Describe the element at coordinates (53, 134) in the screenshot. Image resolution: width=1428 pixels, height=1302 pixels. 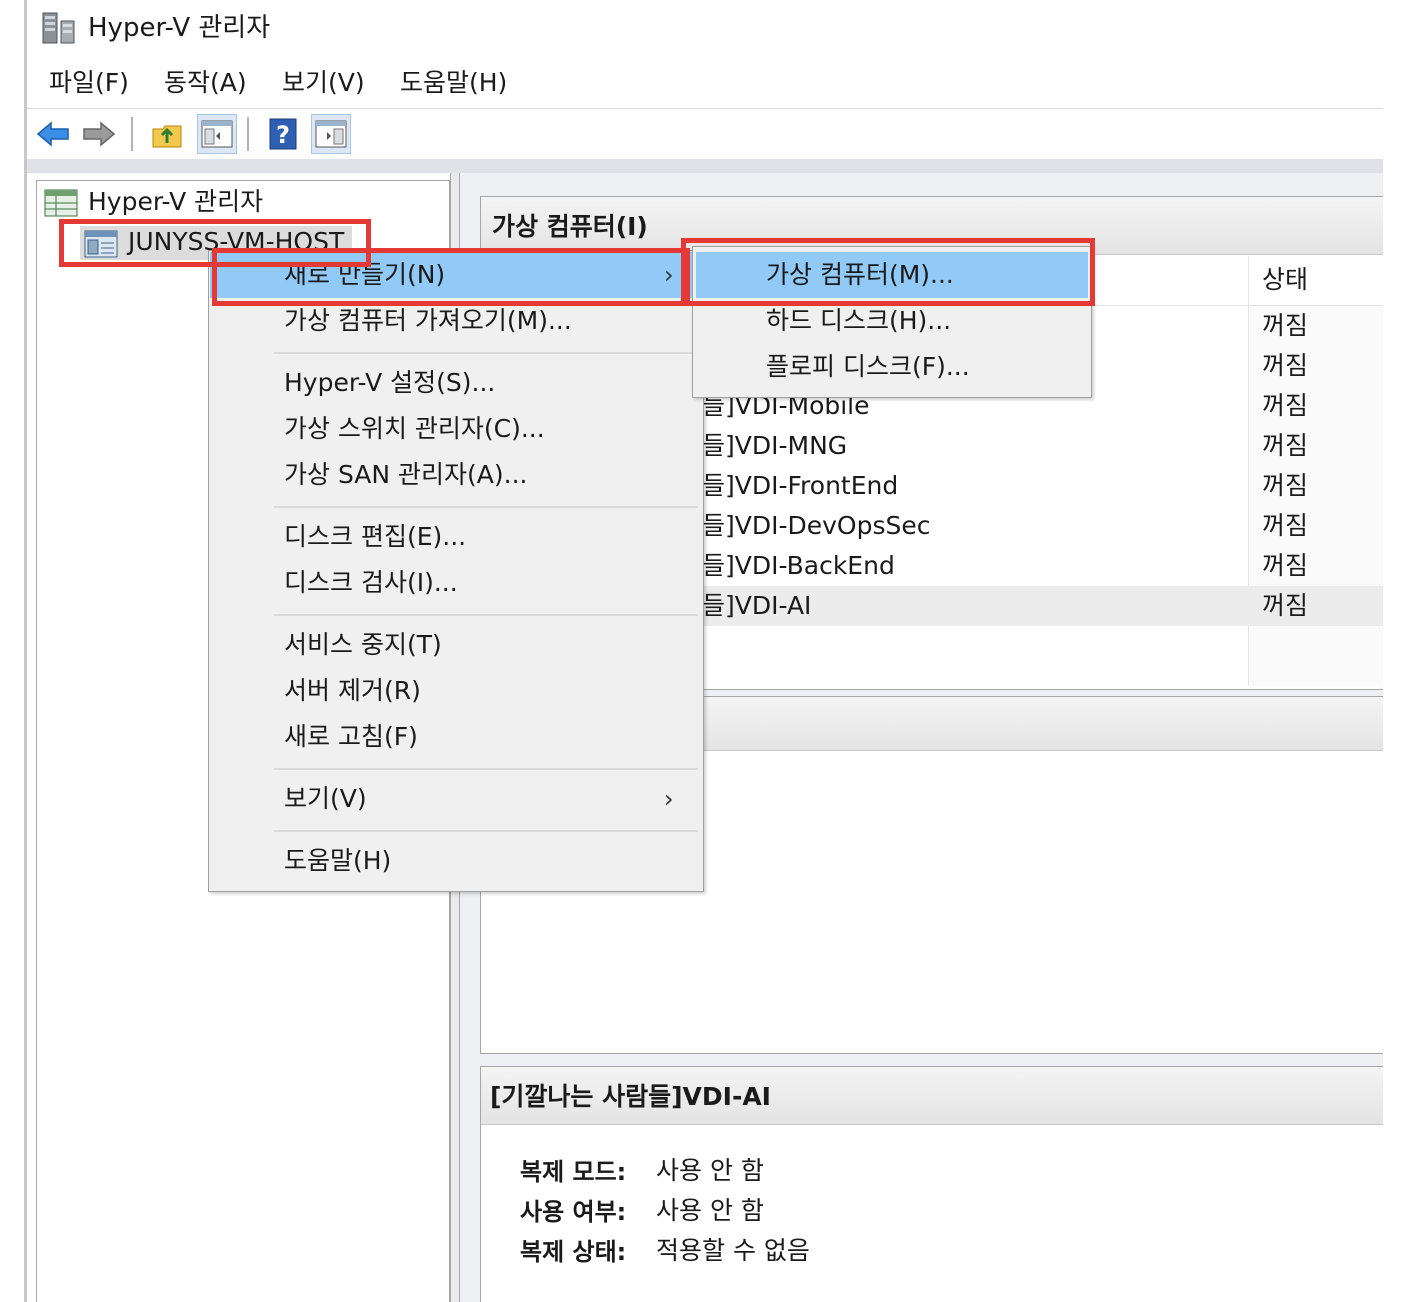
I see `back-arrow-icon` at that location.